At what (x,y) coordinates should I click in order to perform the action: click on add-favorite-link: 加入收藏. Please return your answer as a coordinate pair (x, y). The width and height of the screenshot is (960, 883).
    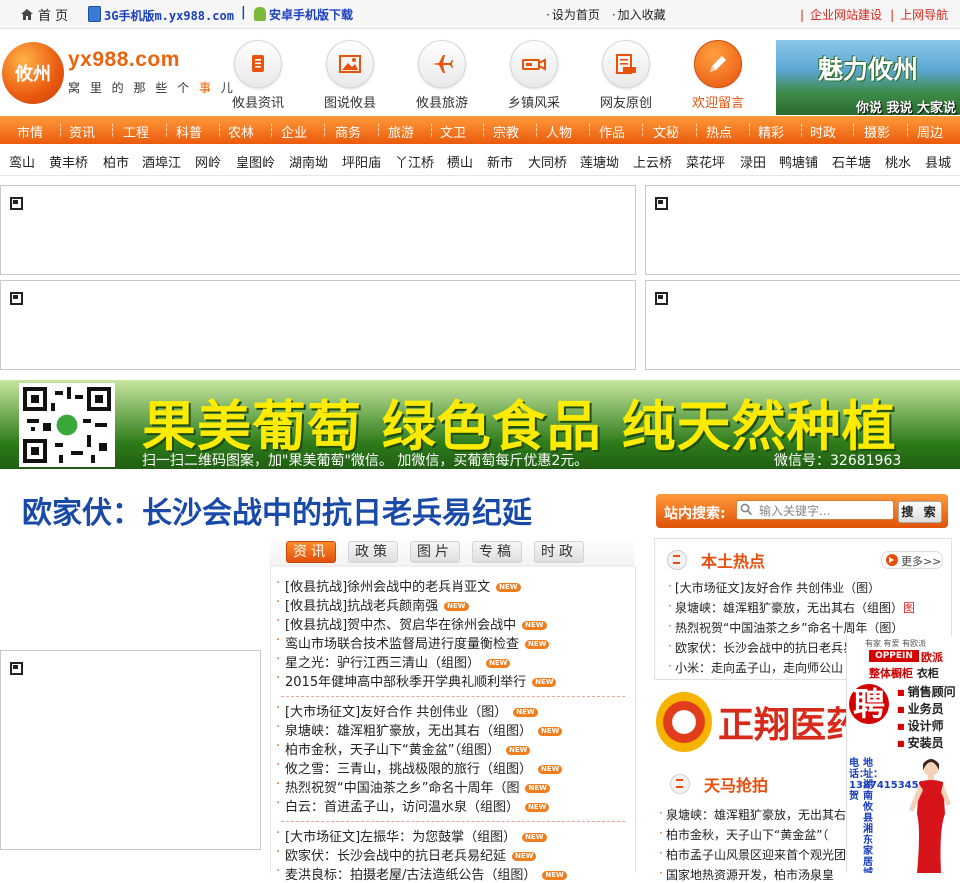
    Looking at the image, I should click on (639, 15).